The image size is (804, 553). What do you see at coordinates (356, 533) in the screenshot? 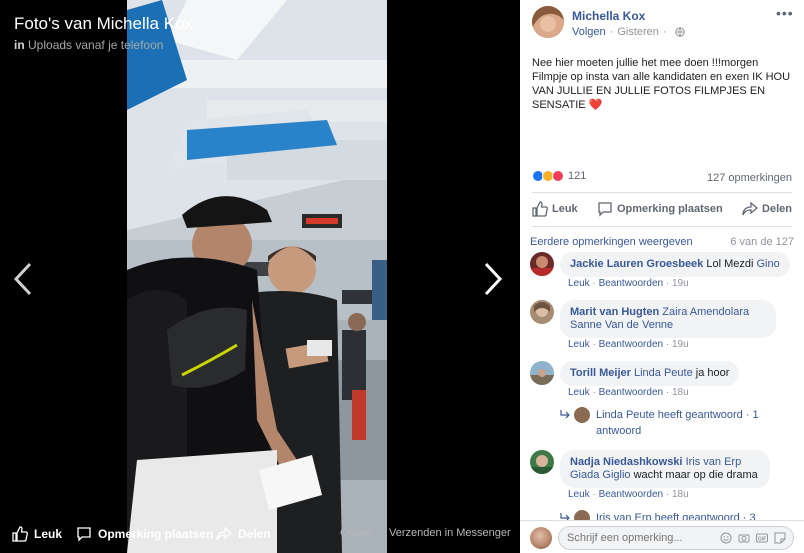
I see `options-link: Opties` at bounding box center [356, 533].